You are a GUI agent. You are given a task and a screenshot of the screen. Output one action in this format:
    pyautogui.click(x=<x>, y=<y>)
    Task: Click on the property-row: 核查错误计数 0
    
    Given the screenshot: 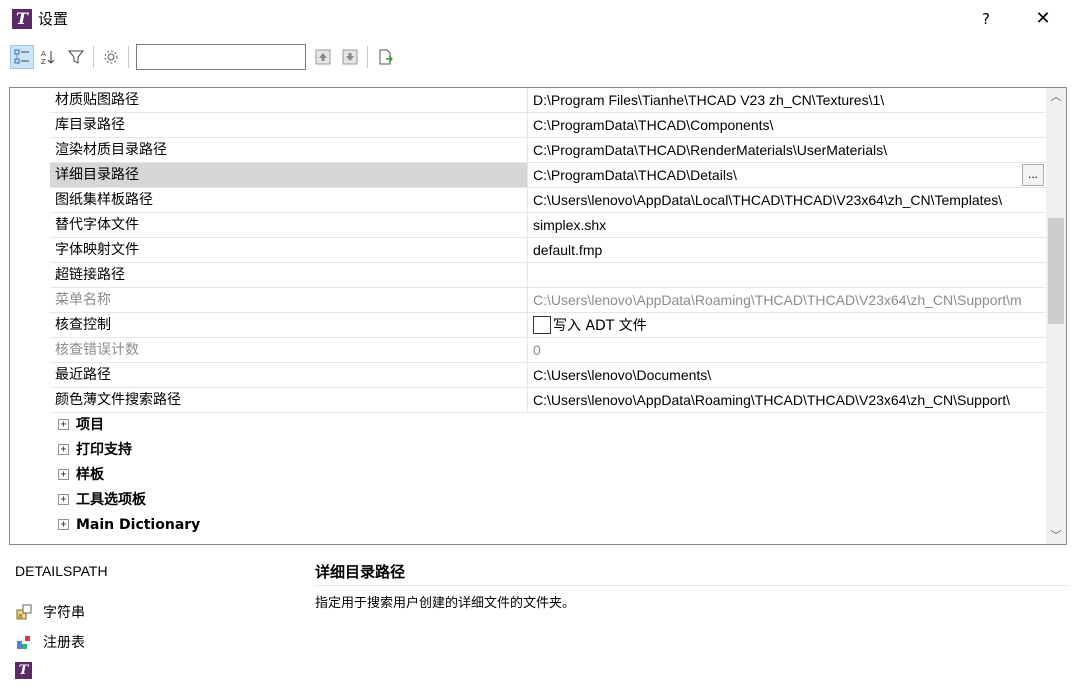 What is the action you would take?
    pyautogui.click(x=528, y=350)
    